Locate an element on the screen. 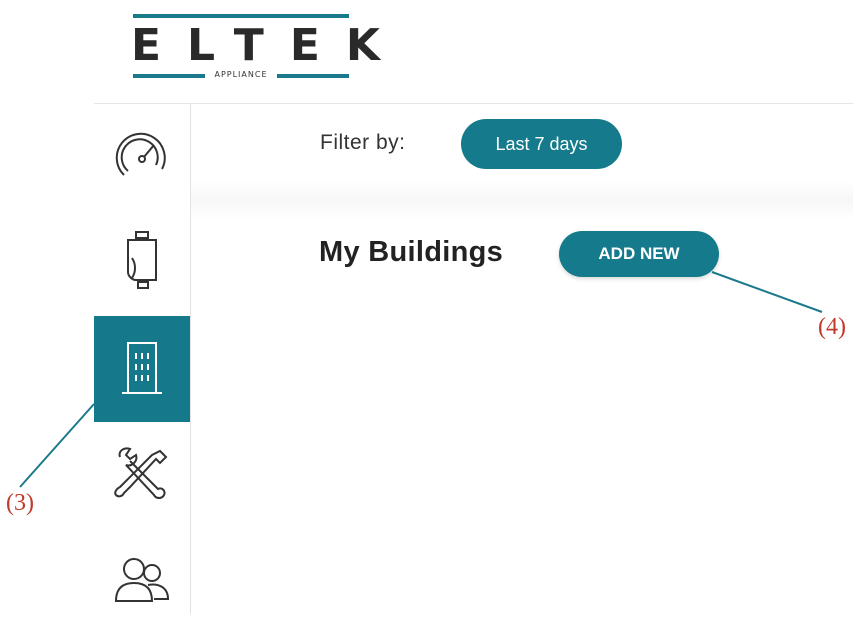 Image resolution: width=853 pixels, height=634 pixels. sidebar-item-buildings is located at coordinates (142, 369).